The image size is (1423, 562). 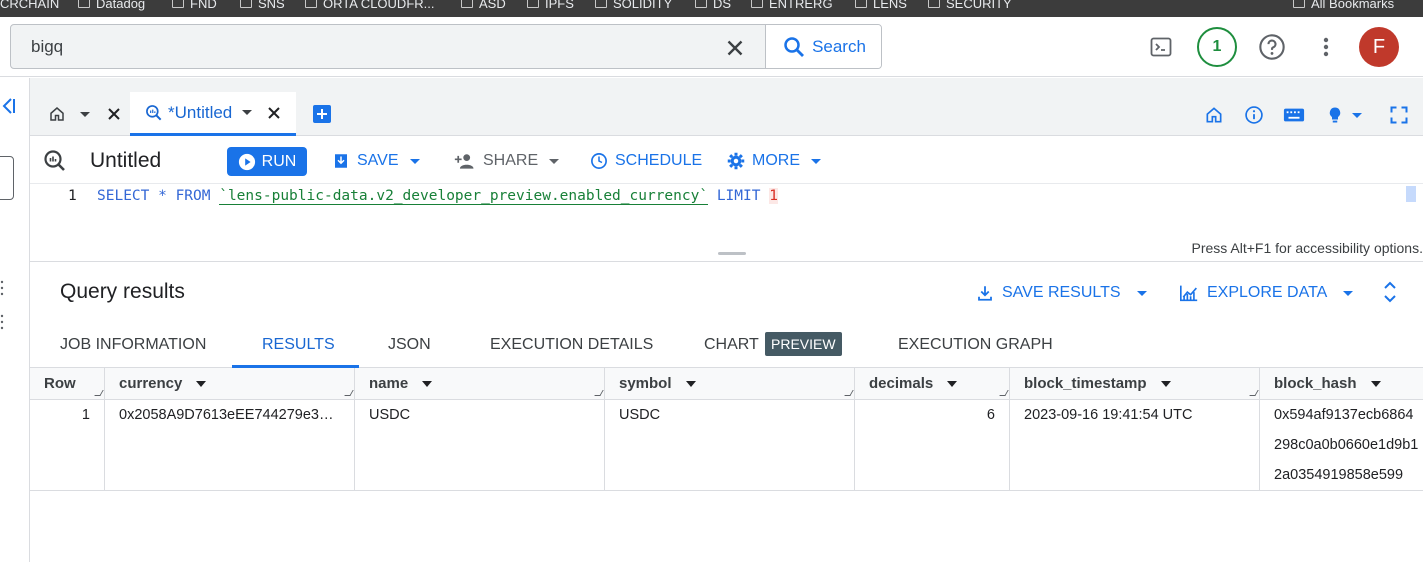 What do you see at coordinates (67, 384) in the screenshot?
I see `column-header-row: Row` at bounding box center [67, 384].